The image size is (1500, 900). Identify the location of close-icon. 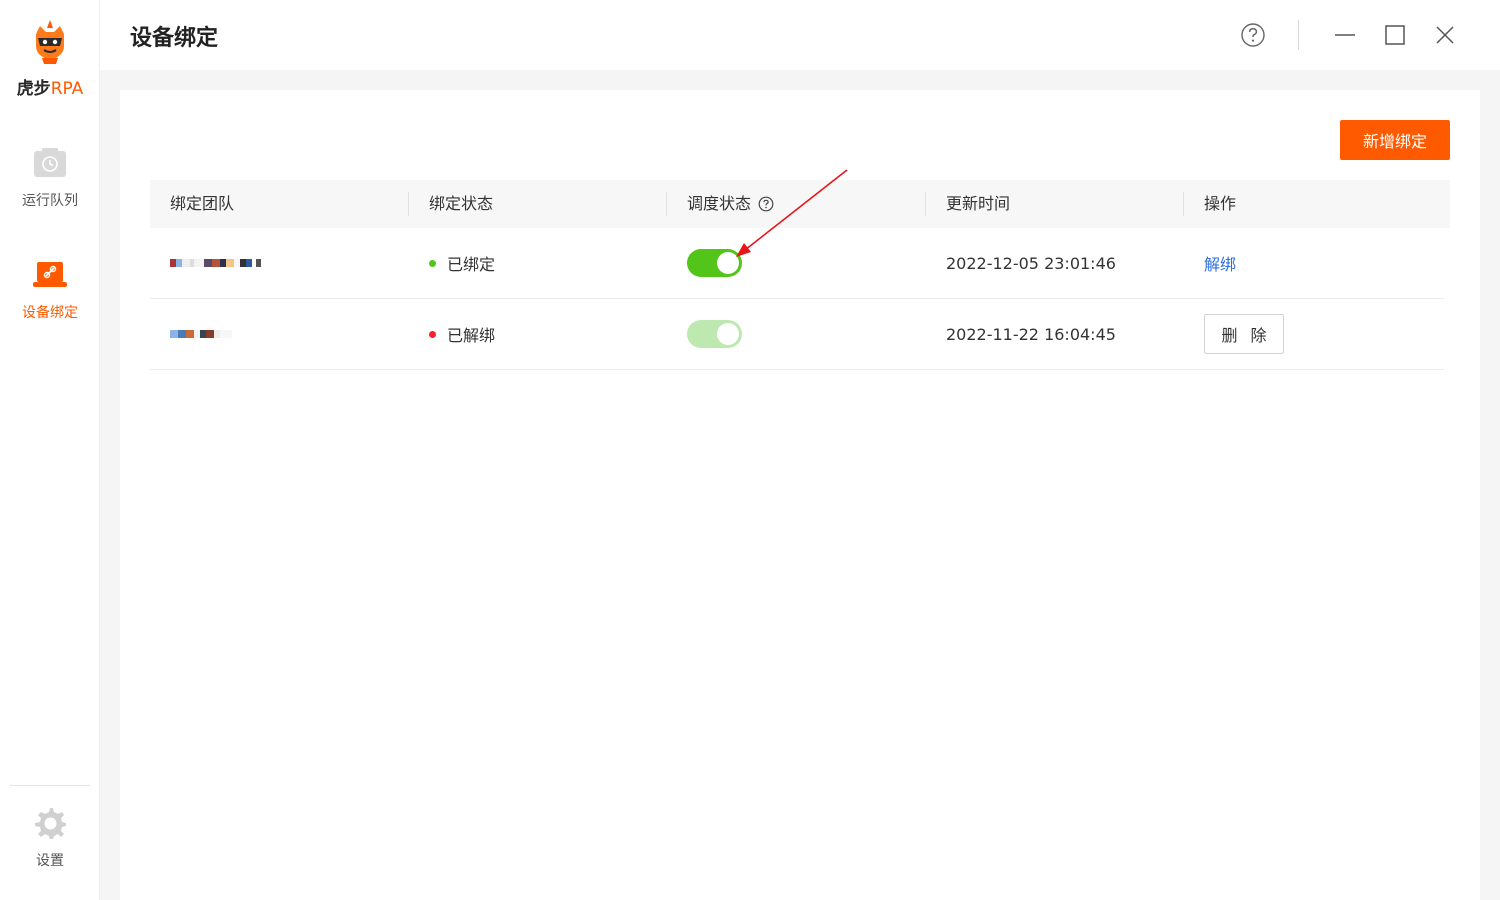
(1445, 35).